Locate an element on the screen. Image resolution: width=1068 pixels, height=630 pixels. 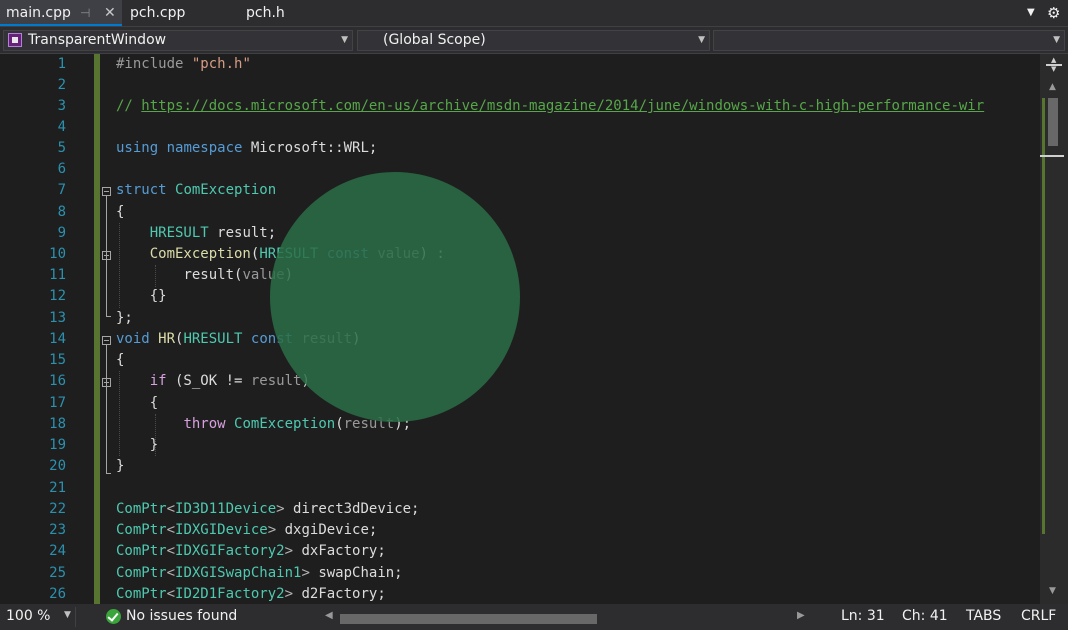
line-number: 1 is located at coordinates (61, 64).